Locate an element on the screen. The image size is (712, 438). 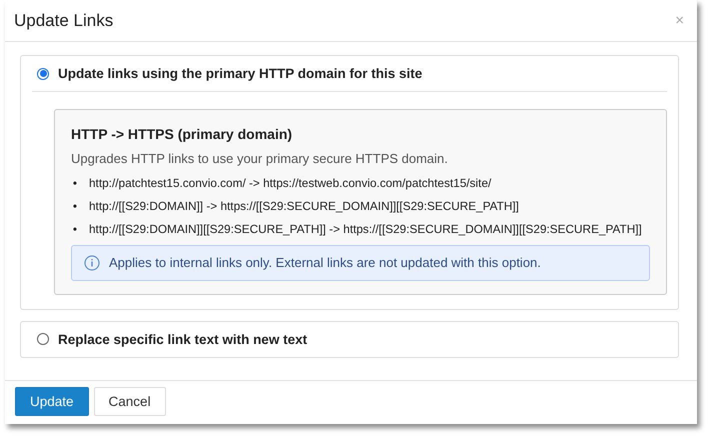
close-button: × is located at coordinates (679, 20).